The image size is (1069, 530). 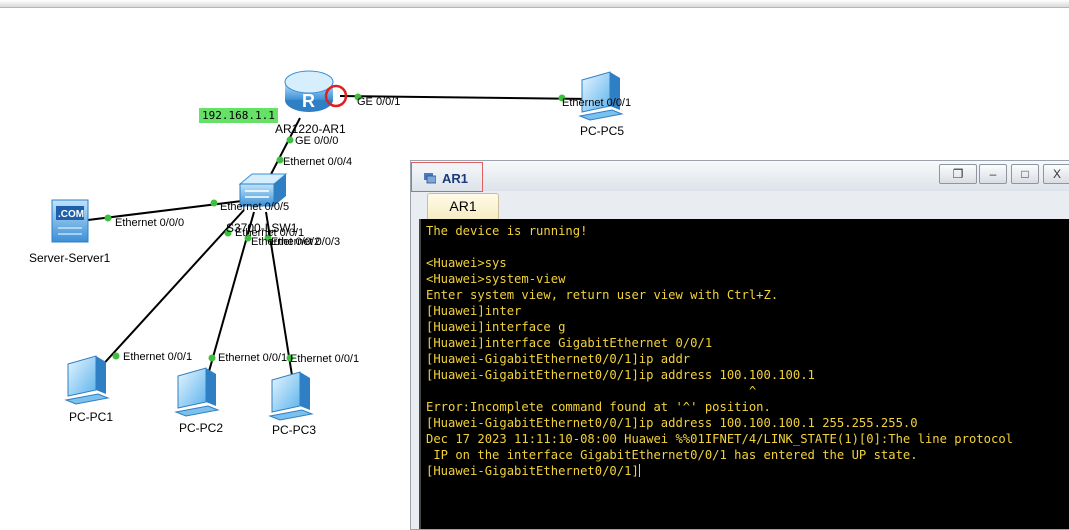 I want to click on port-label-switch-e004: Ethernet 0/0/4, so click(x=318, y=162).